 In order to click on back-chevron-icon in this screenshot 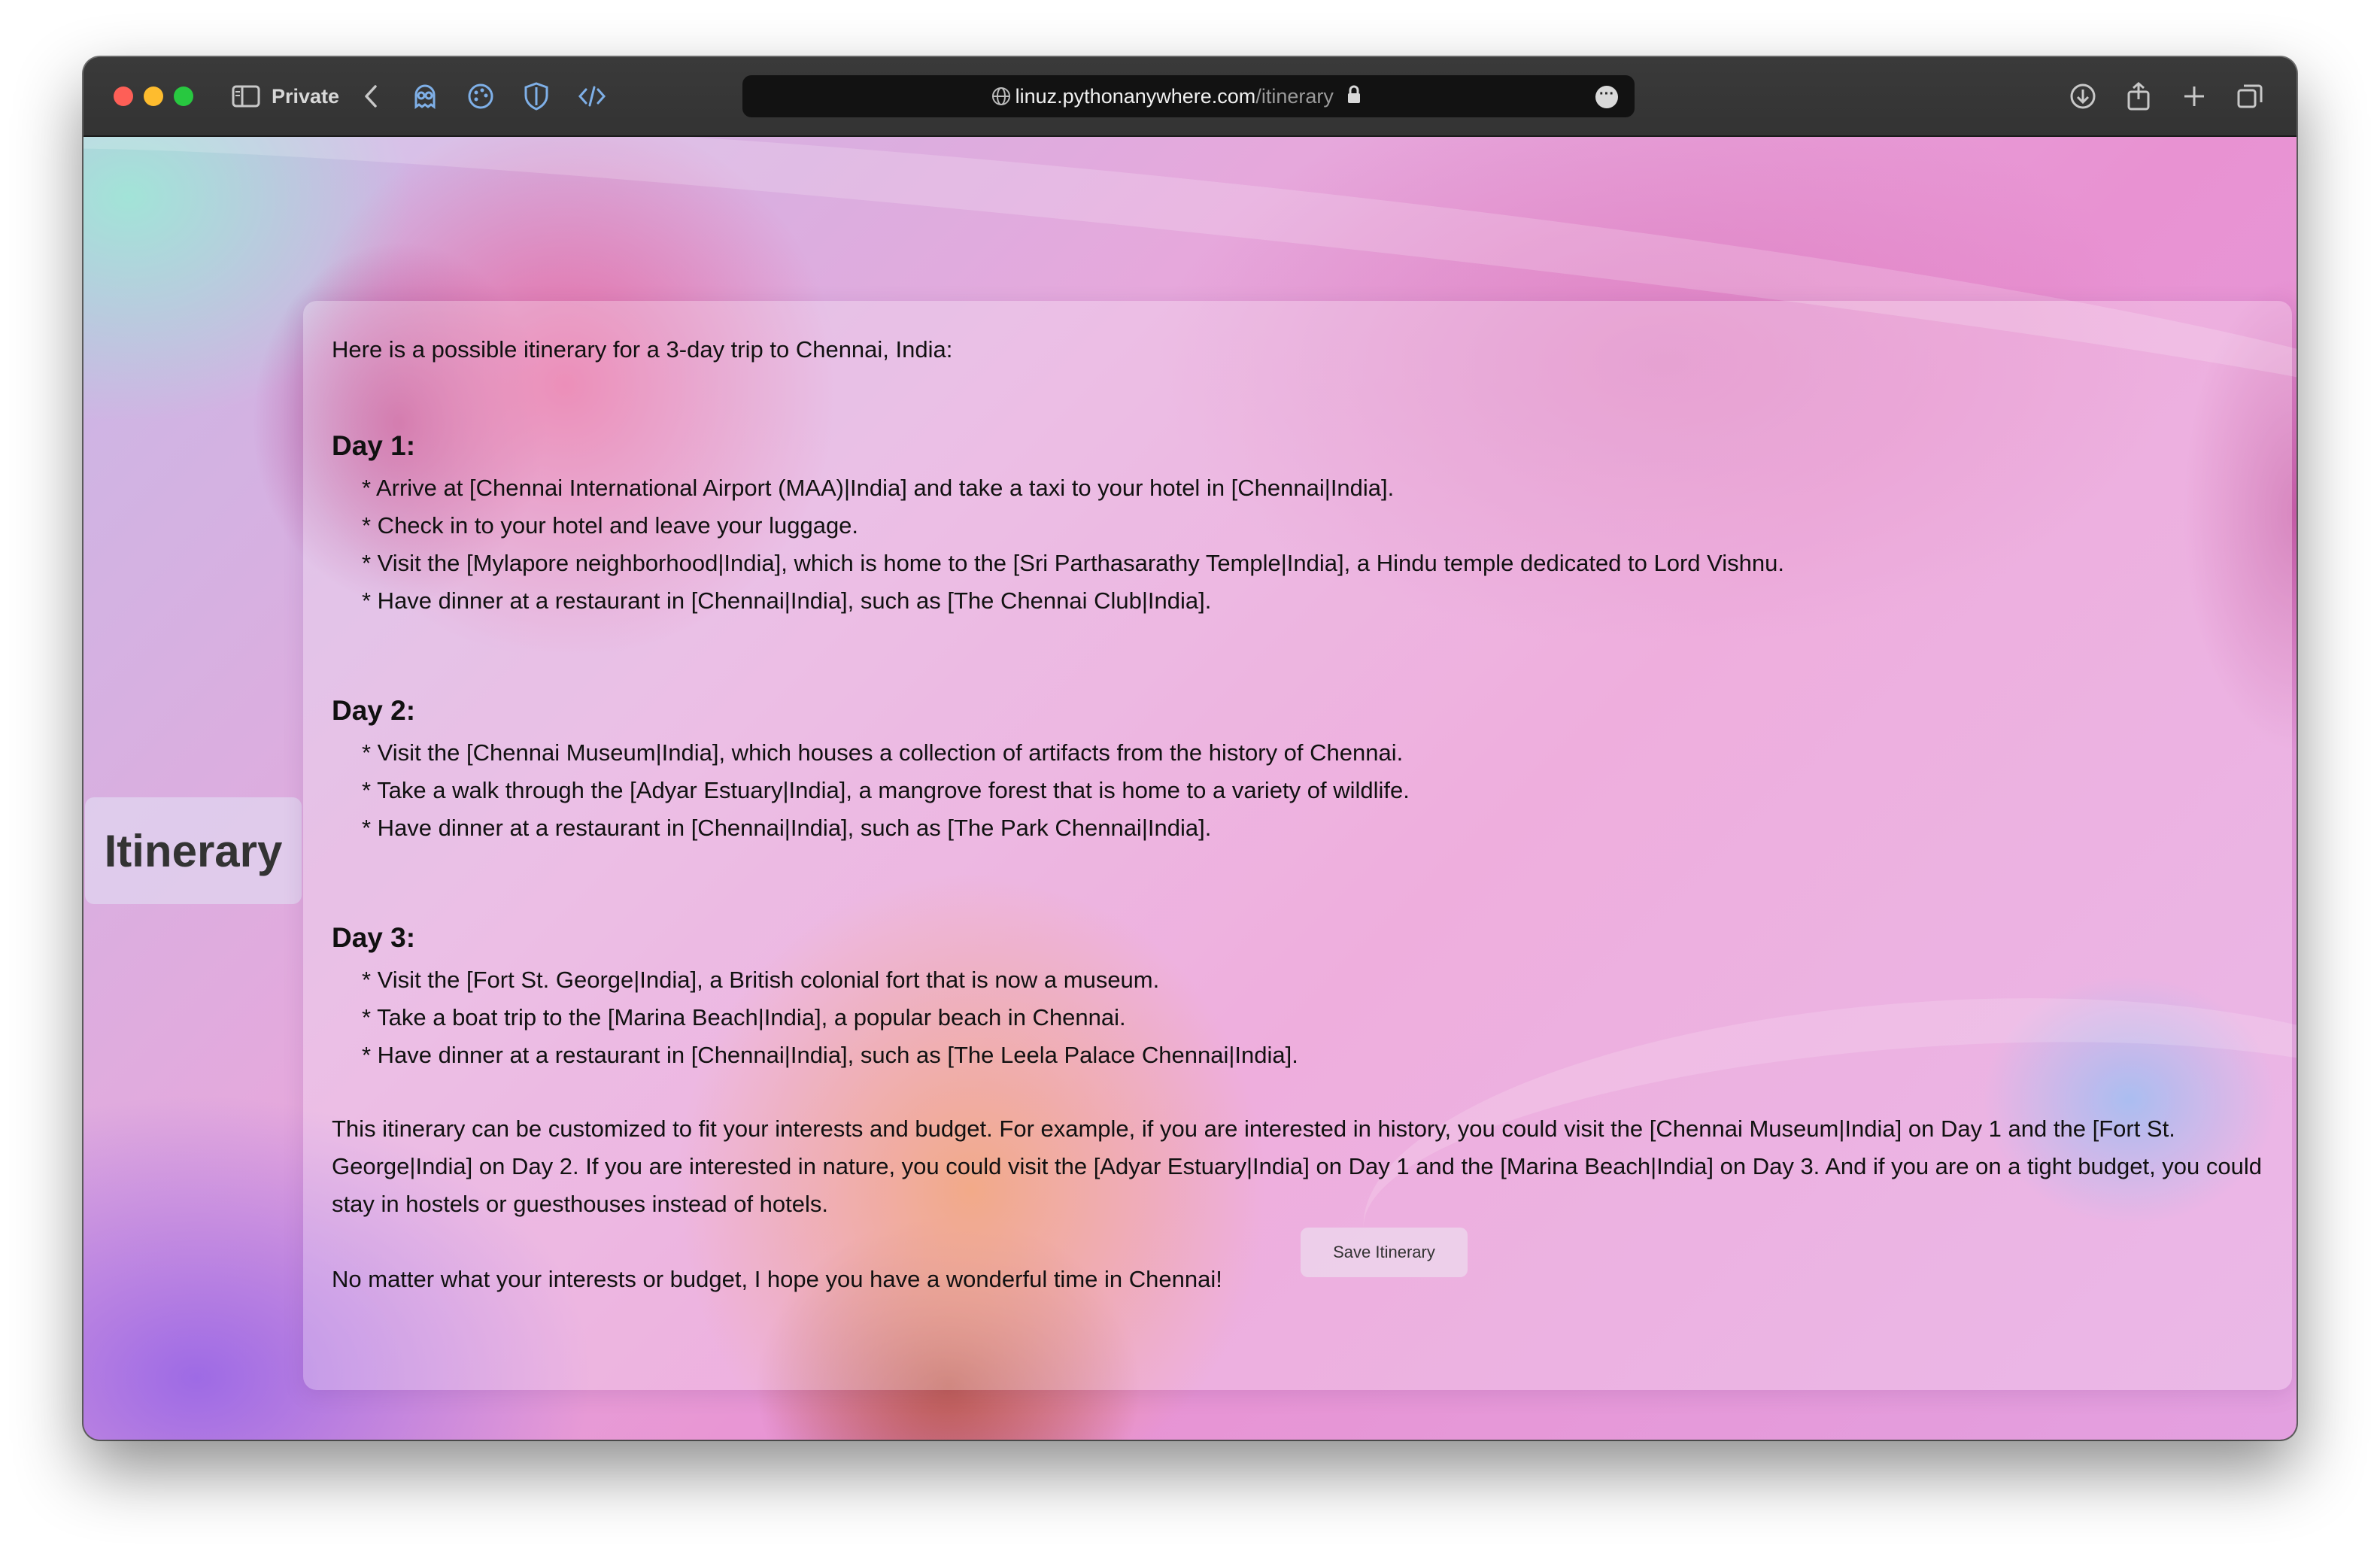, I will do `click(371, 97)`.